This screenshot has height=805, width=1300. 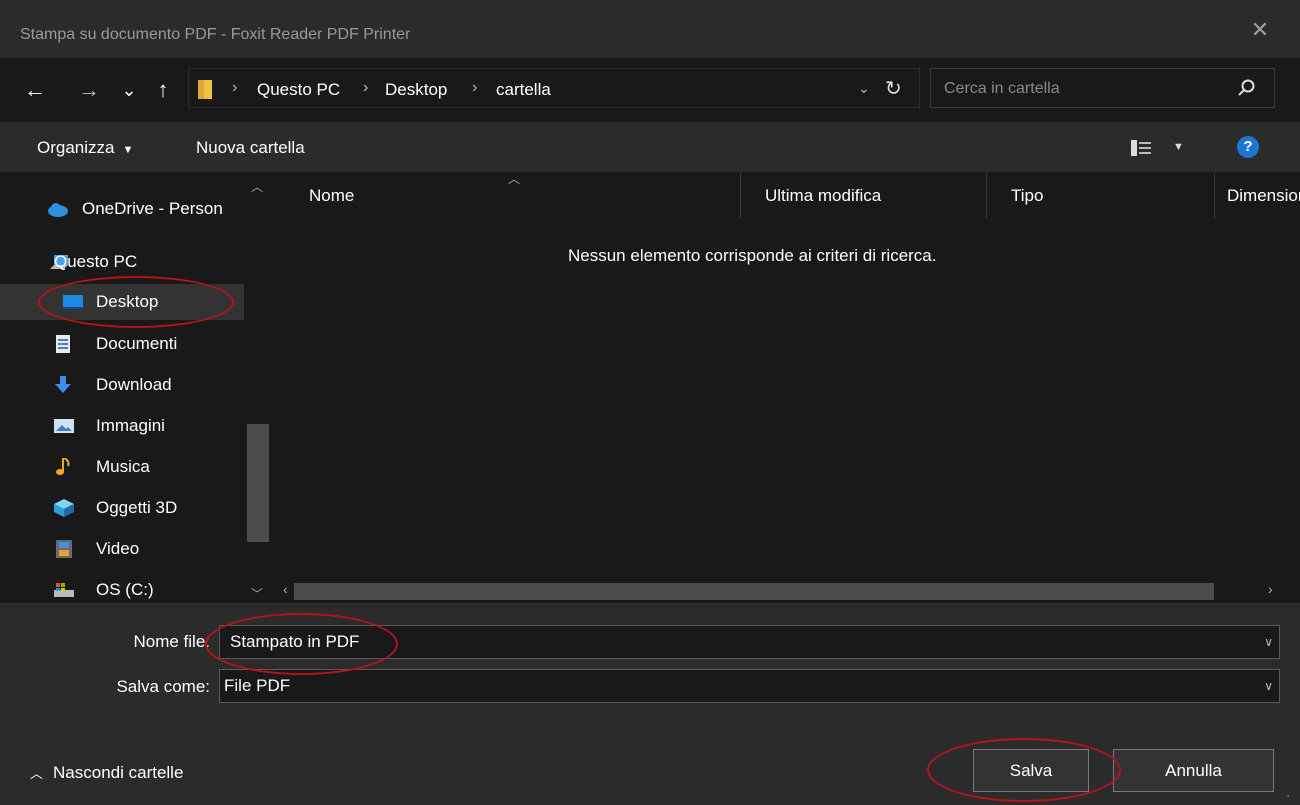 I want to click on sidebar-item-label: Video, so click(x=118, y=548).